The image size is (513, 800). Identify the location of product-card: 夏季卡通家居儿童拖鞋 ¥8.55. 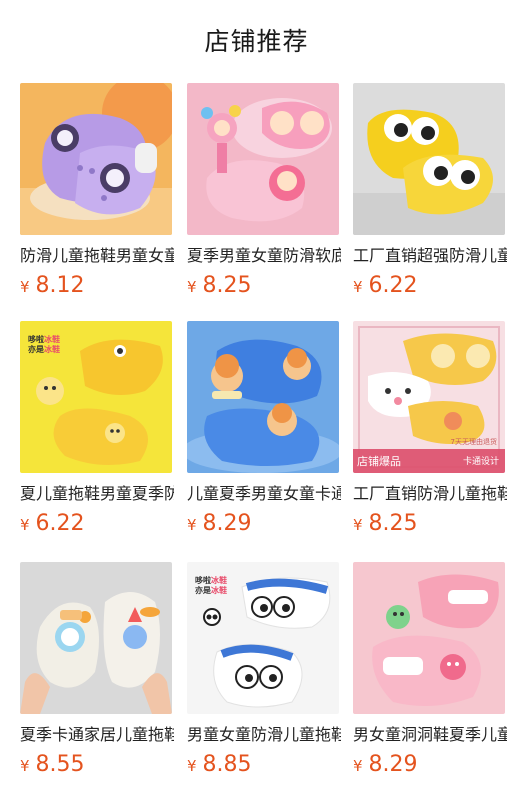
(98, 672).